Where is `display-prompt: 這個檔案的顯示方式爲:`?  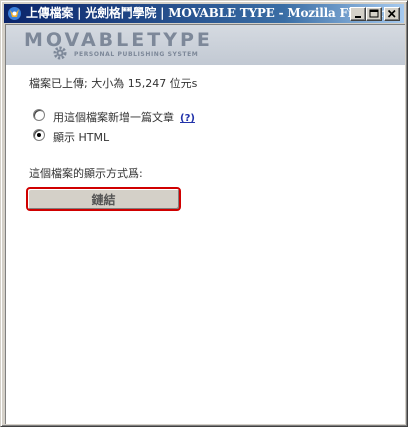 display-prompt: 這個檔案的顯示方式爲: is located at coordinates (86, 173).